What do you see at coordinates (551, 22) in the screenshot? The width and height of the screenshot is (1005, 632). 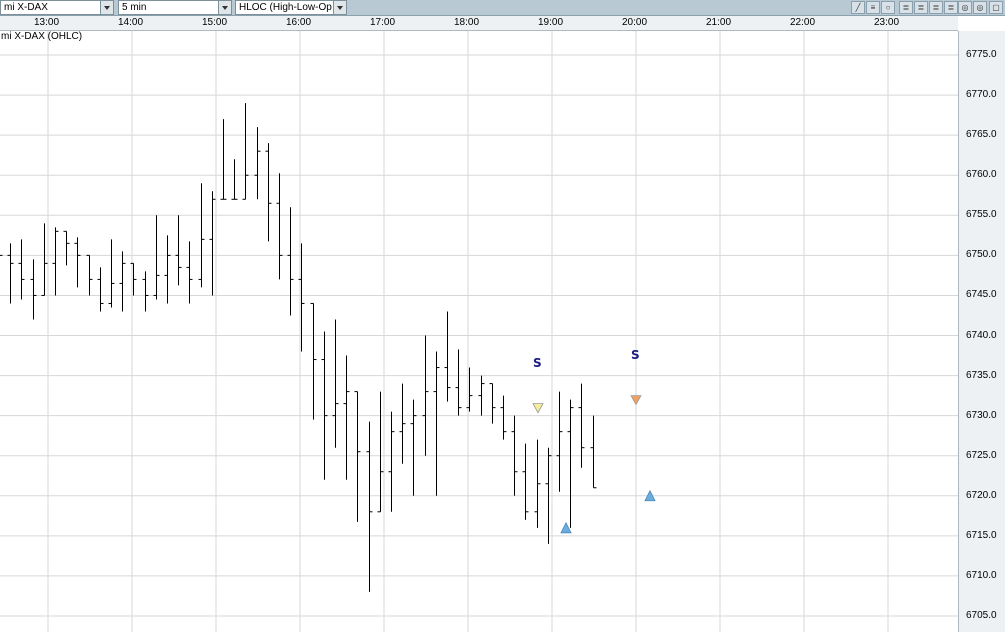 I see `time-tick-label: 19:00` at bounding box center [551, 22].